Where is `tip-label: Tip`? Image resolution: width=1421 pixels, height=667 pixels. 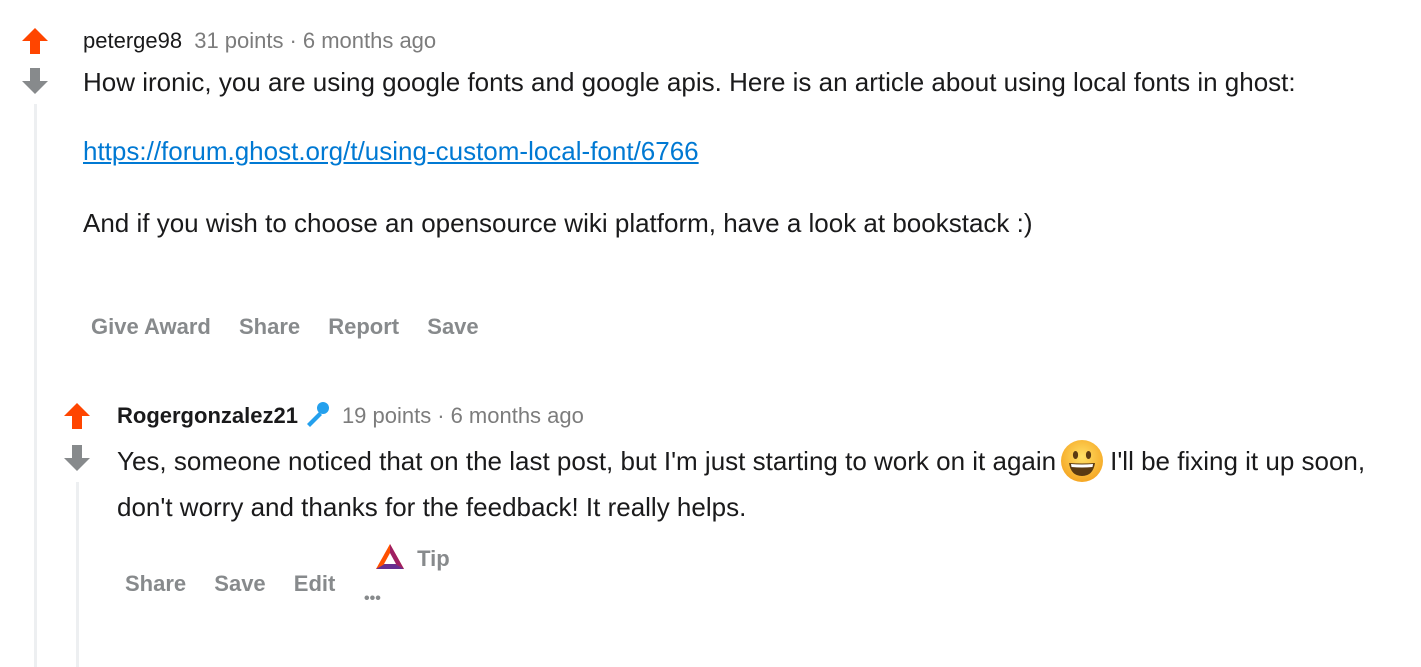 tip-label: Tip is located at coordinates (433, 558).